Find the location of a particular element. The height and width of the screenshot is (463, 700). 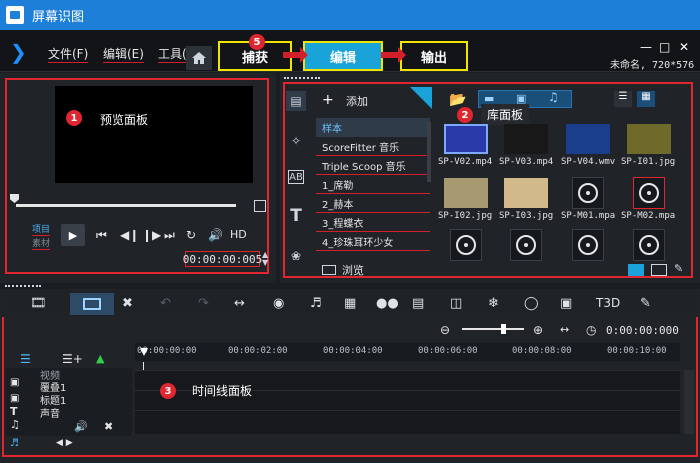

track-icon: ▣ is located at coordinates (566, 303).